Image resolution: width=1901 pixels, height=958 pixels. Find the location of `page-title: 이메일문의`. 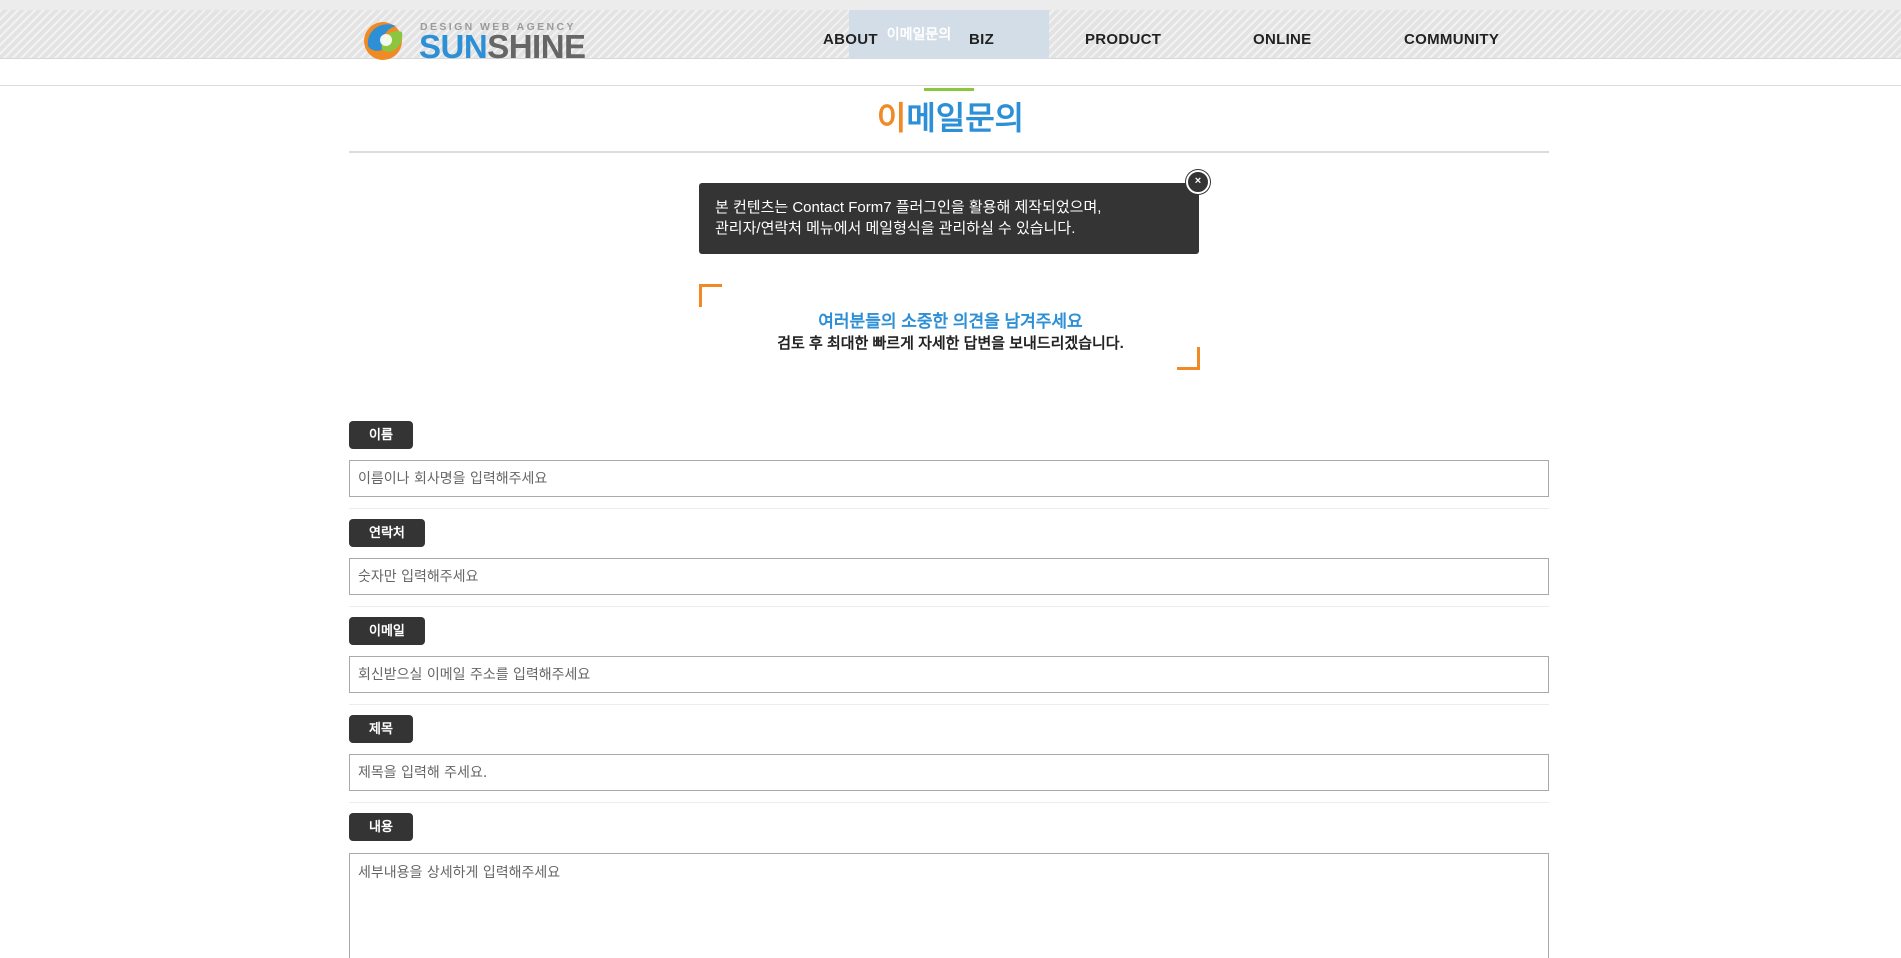

page-title: 이메일문의 is located at coordinates (950, 118).